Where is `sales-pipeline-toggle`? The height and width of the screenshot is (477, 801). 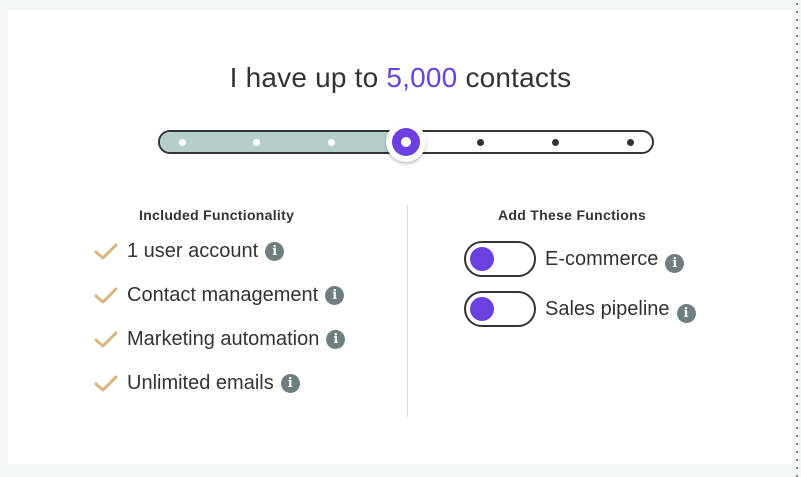 sales-pipeline-toggle is located at coordinates (500, 309).